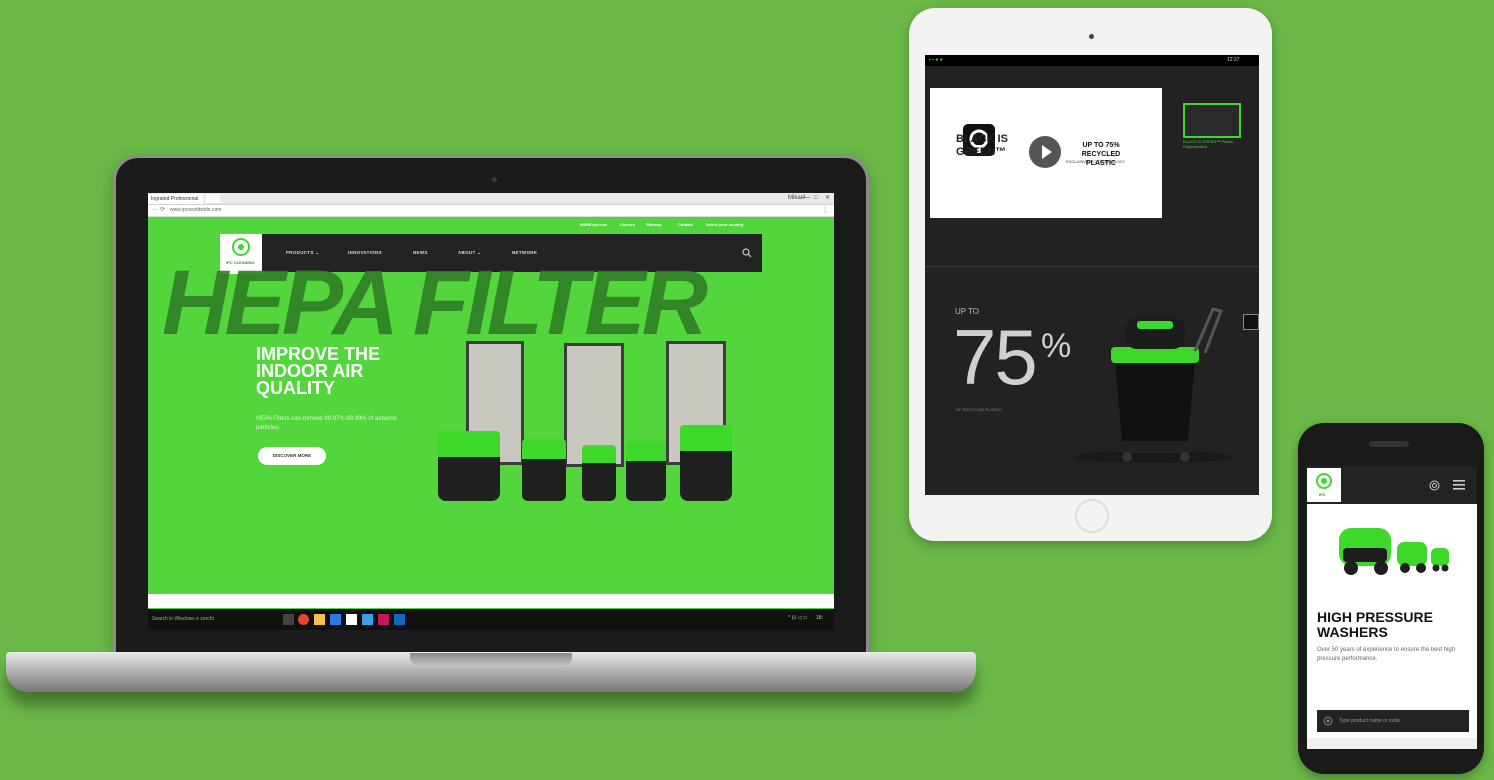  I want to click on pressure-washer-image, so click(1394, 551).